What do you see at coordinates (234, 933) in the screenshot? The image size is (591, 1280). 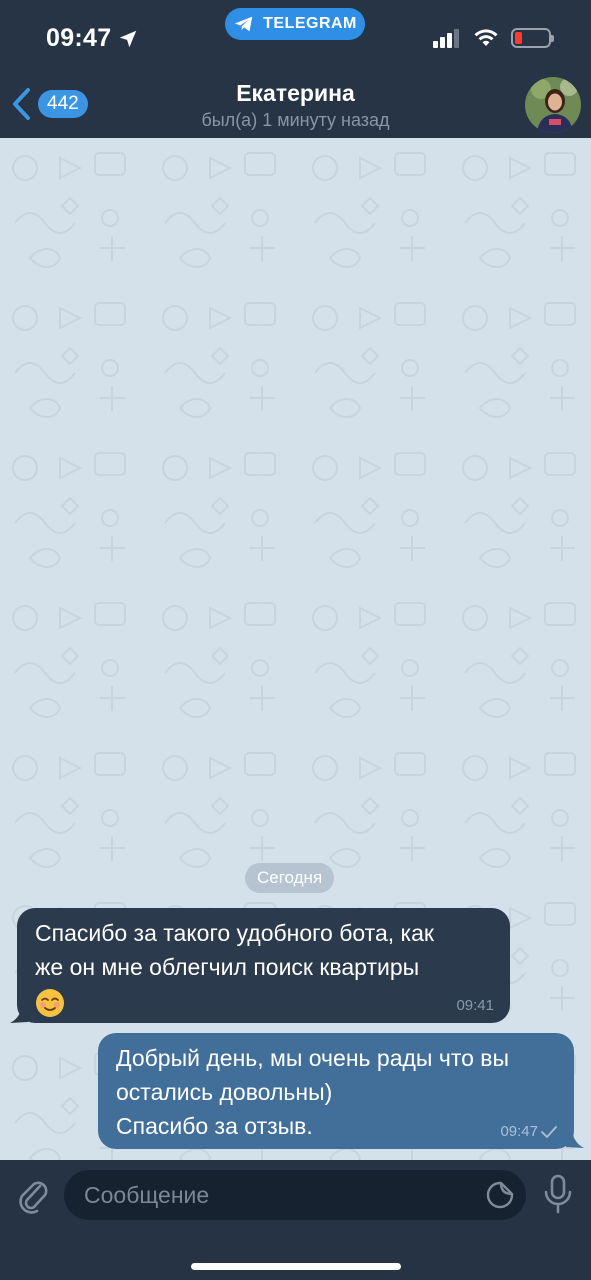 I see `message-line: Спасибо за такого удобного бота, как` at bounding box center [234, 933].